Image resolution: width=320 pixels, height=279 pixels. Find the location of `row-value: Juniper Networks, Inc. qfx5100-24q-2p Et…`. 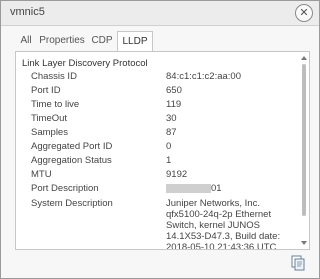

row-value: Juniper Networks, Inc. qfx5100-24q-2p Et… is located at coordinates (223, 224).